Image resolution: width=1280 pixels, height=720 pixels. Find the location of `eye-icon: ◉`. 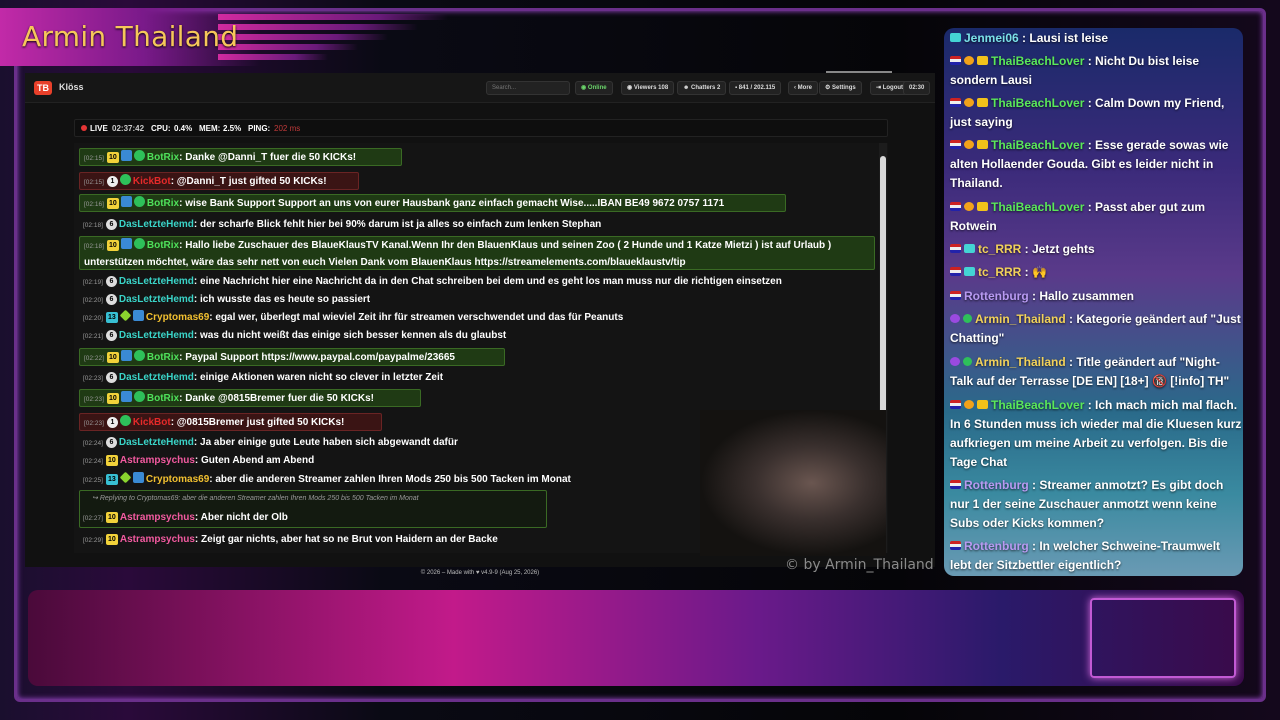

eye-icon: ◉ is located at coordinates (630, 88).